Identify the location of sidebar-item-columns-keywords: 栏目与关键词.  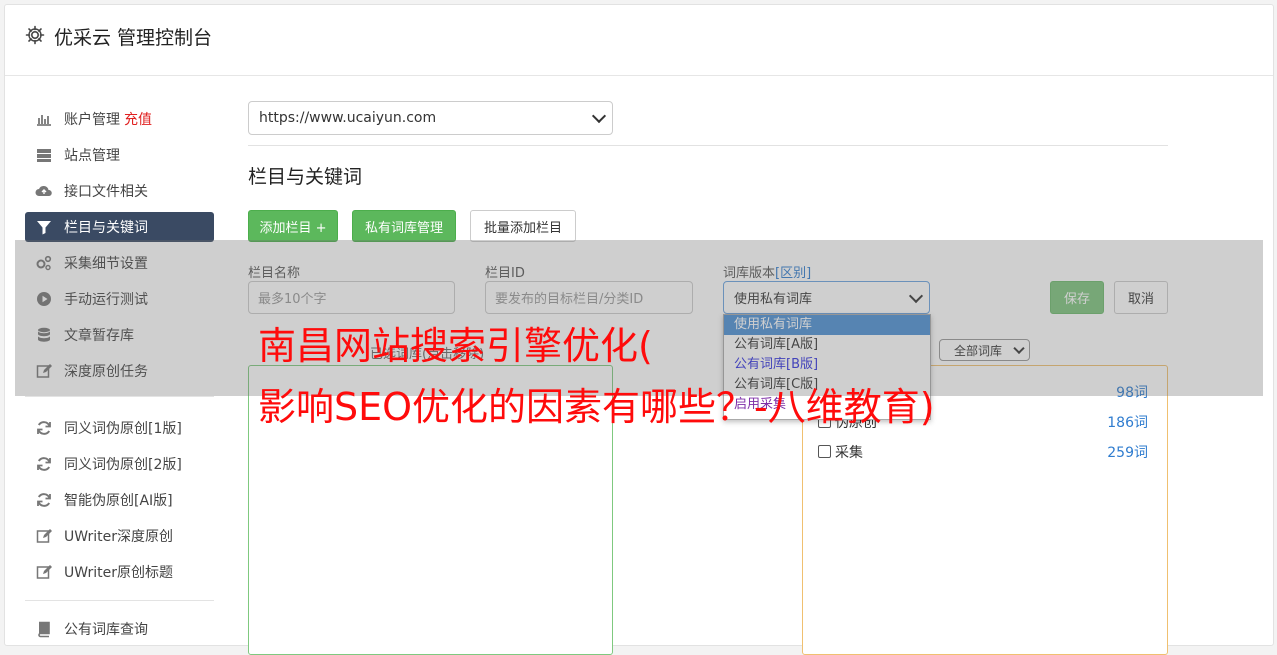
(119, 227).